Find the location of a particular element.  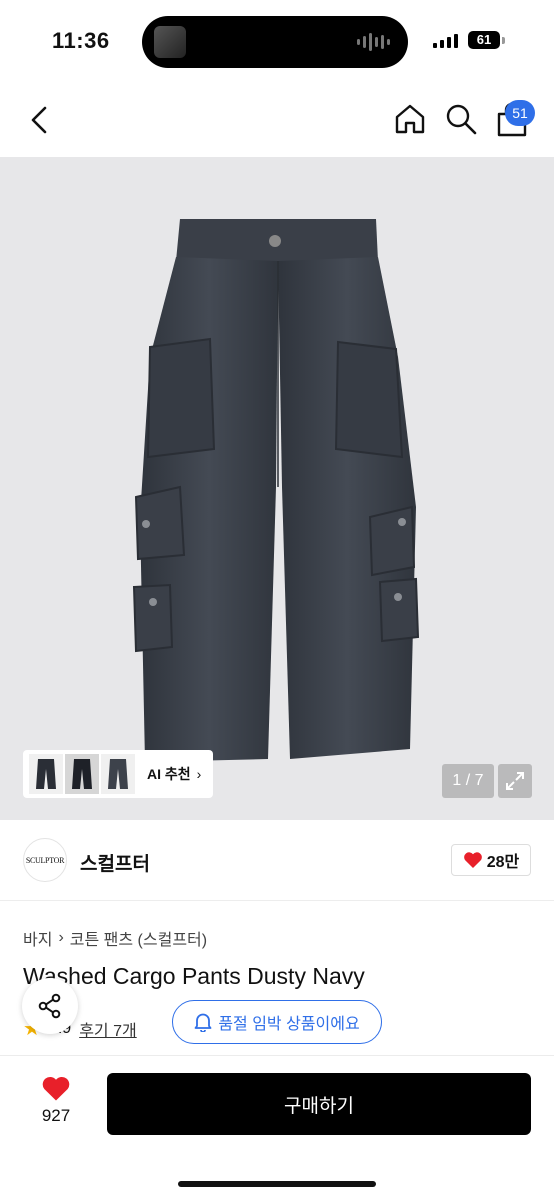

share-icon is located at coordinates (49, 1006).